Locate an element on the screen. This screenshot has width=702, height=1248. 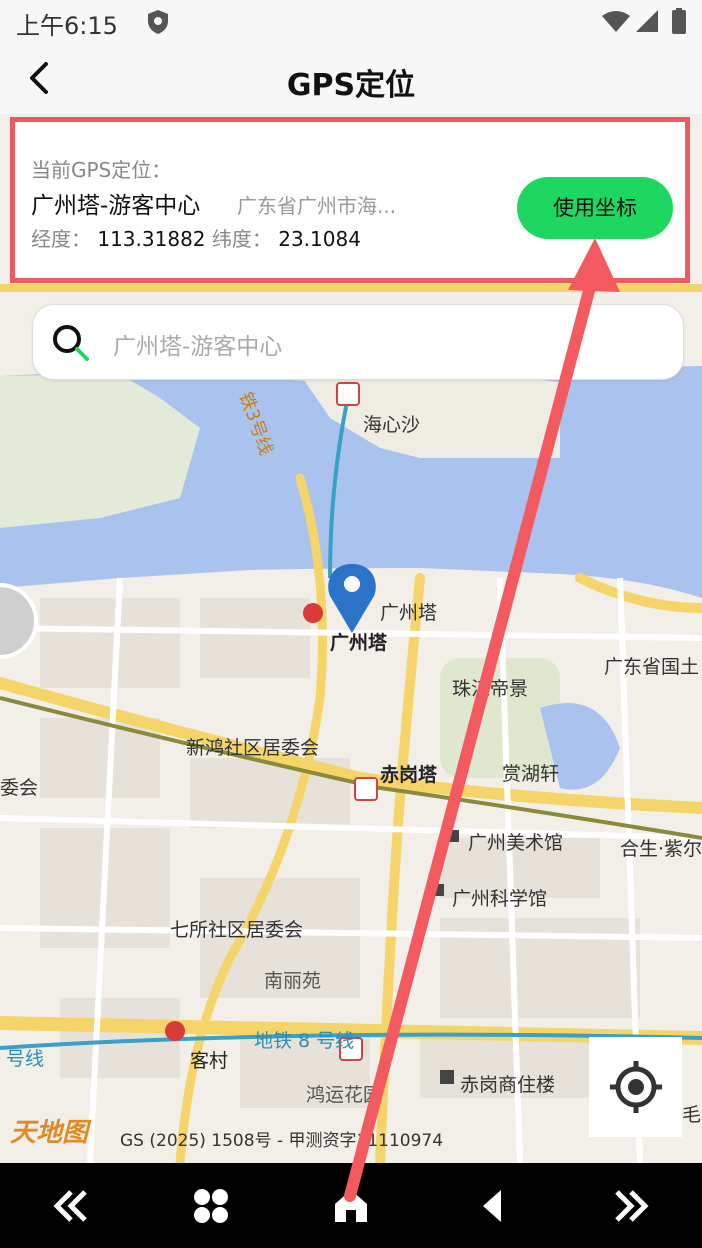
map-label: 合生·紫尔 is located at coordinates (661, 849).